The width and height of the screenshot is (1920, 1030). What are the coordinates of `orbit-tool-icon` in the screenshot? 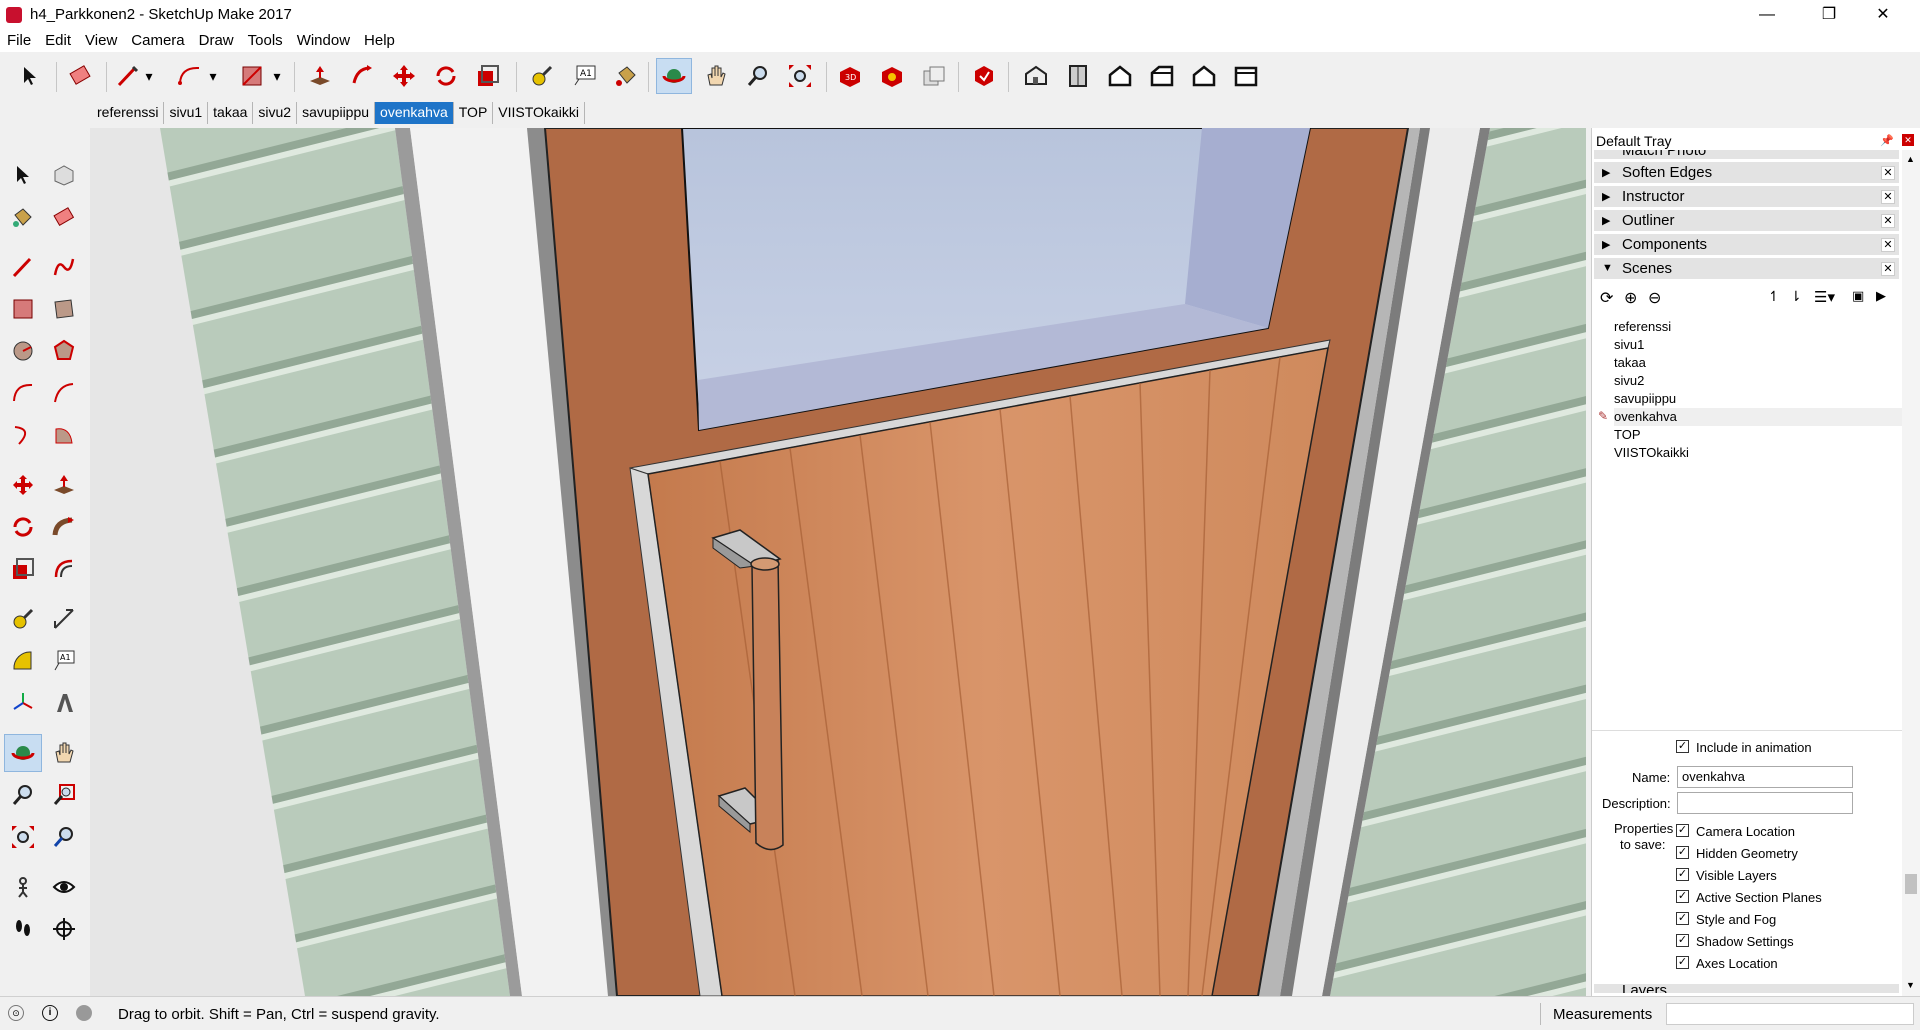 It's located at (674, 76).